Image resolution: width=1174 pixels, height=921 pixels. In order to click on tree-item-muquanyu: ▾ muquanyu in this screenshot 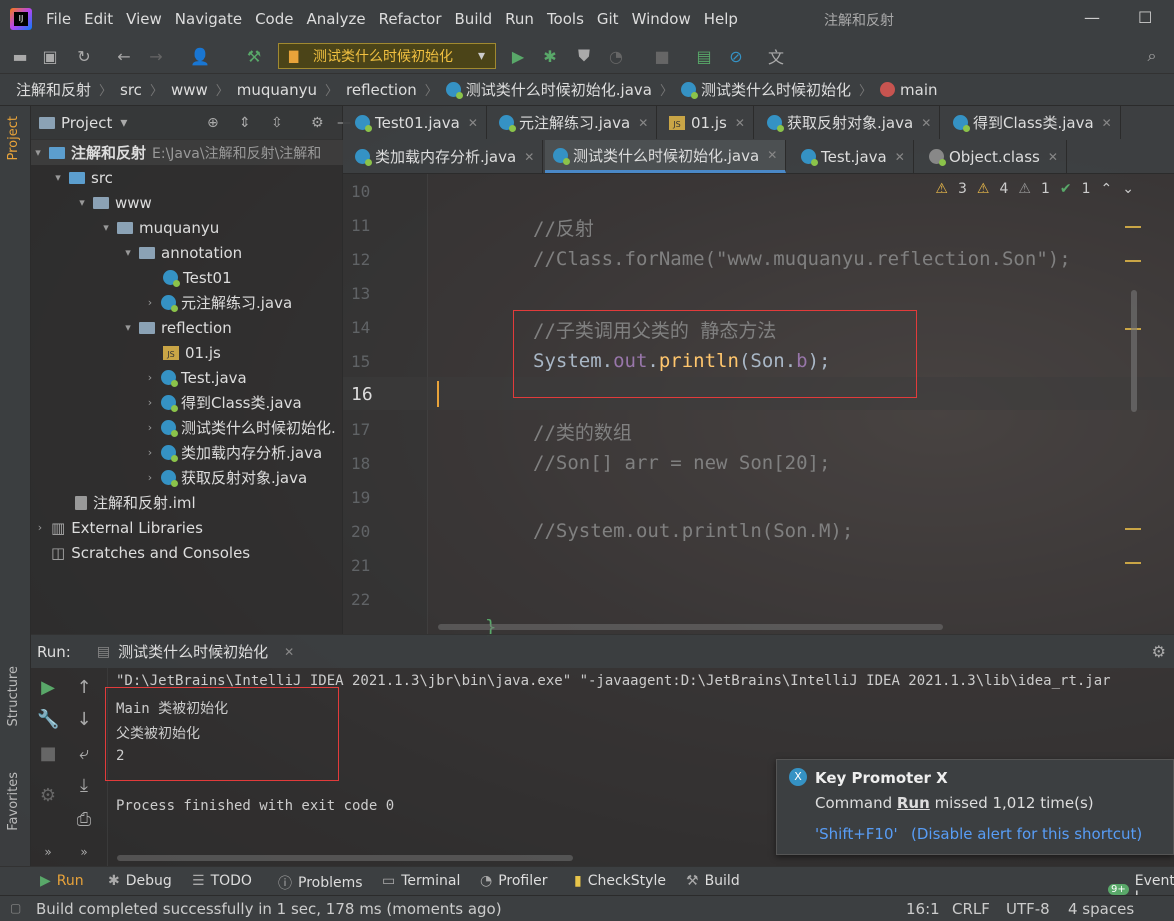, I will do `click(159, 227)`.